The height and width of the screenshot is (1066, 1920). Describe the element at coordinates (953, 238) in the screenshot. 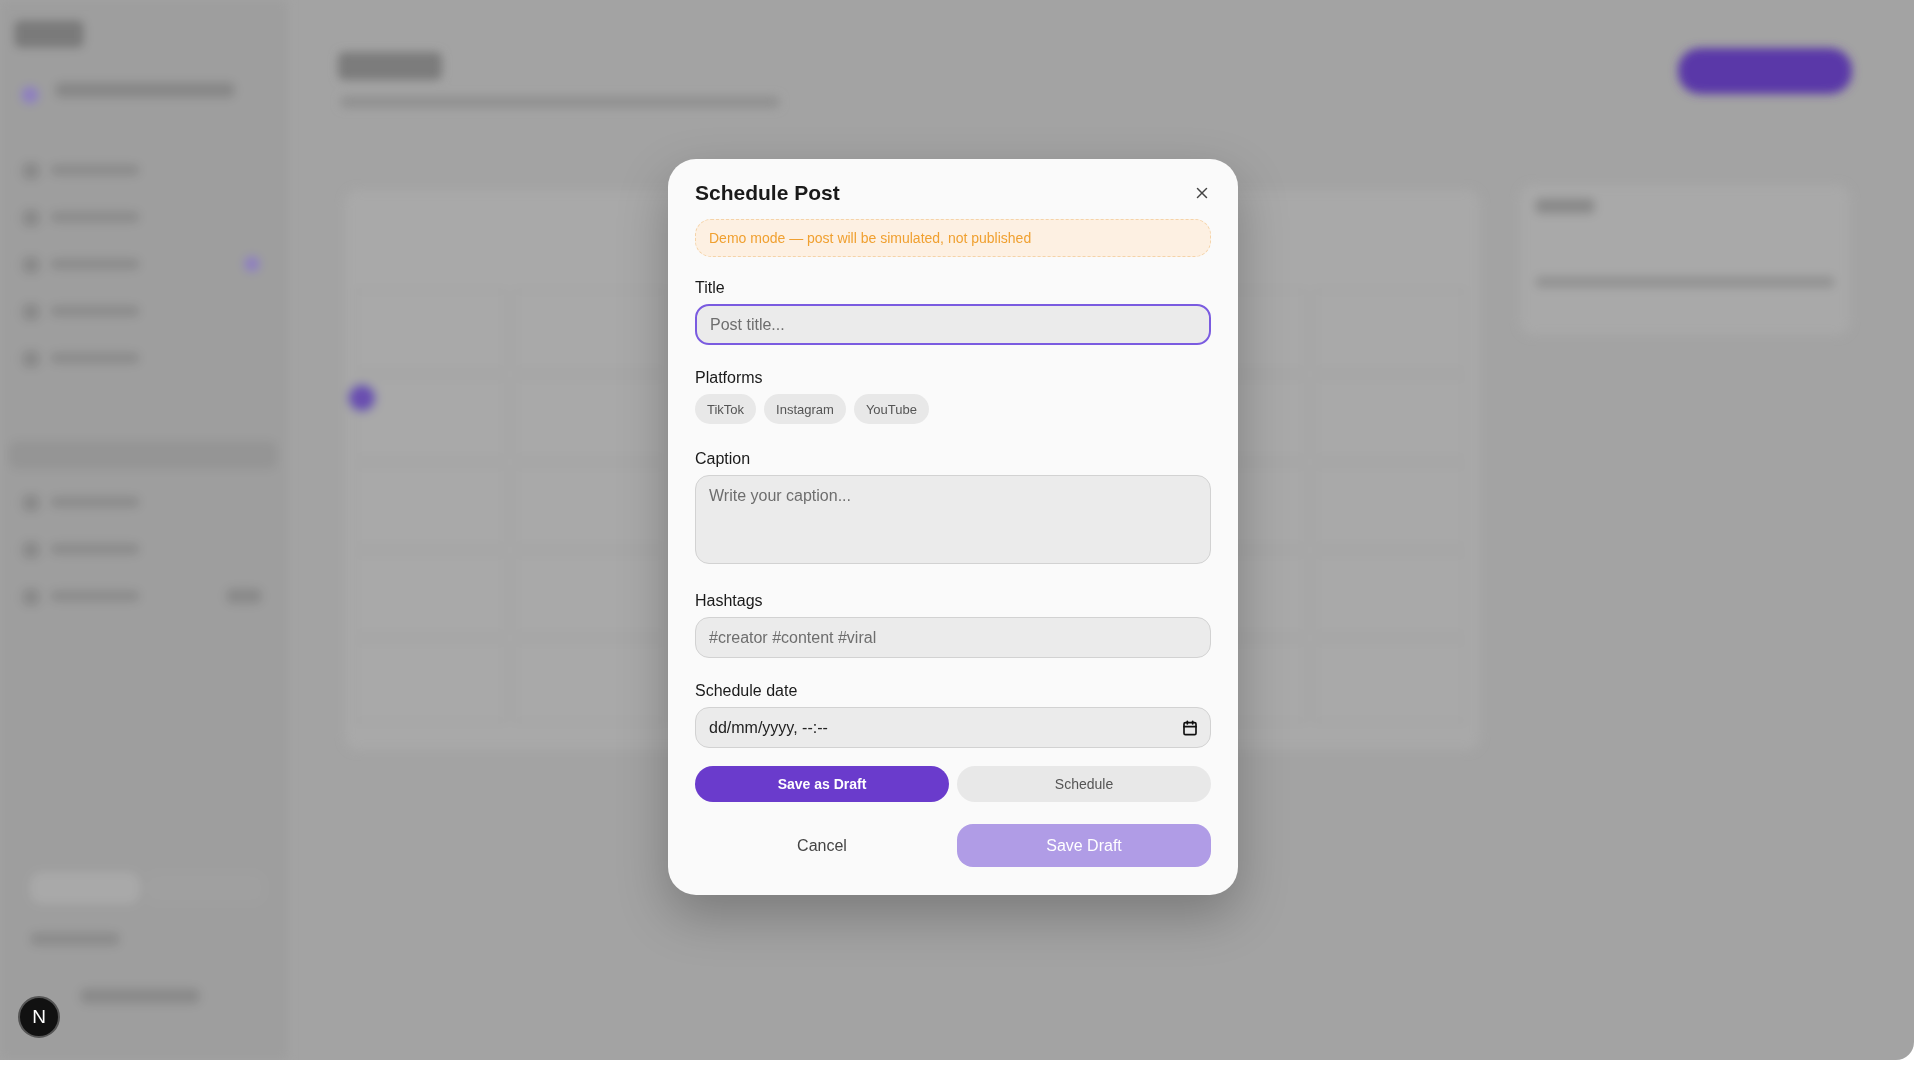

I see `demo-notice: Demo mode — post will be simulated, not published` at that location.